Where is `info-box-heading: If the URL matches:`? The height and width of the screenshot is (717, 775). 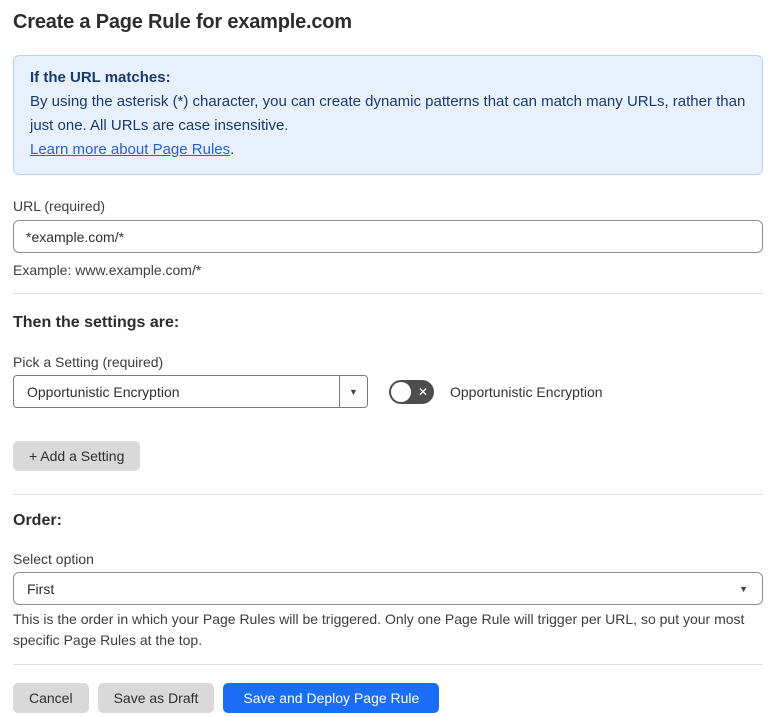
info-box-heading: If the URL matches: is located at coordinates (100, 77).